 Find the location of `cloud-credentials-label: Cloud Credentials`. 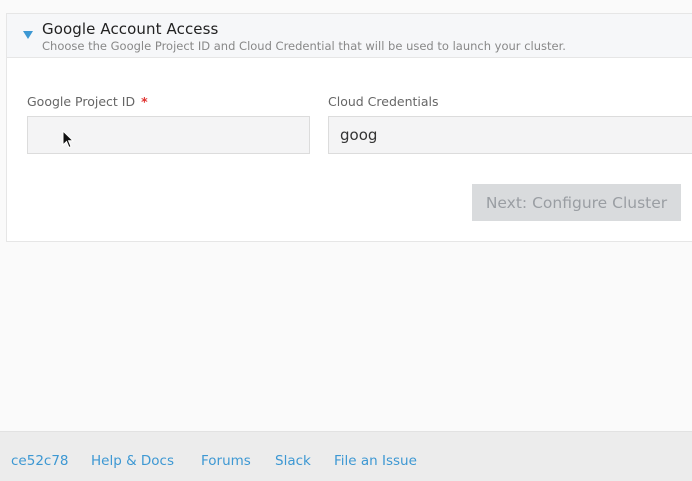

cloud-credentials-label: Cloud Credentials is located at coordinates (383, 101).